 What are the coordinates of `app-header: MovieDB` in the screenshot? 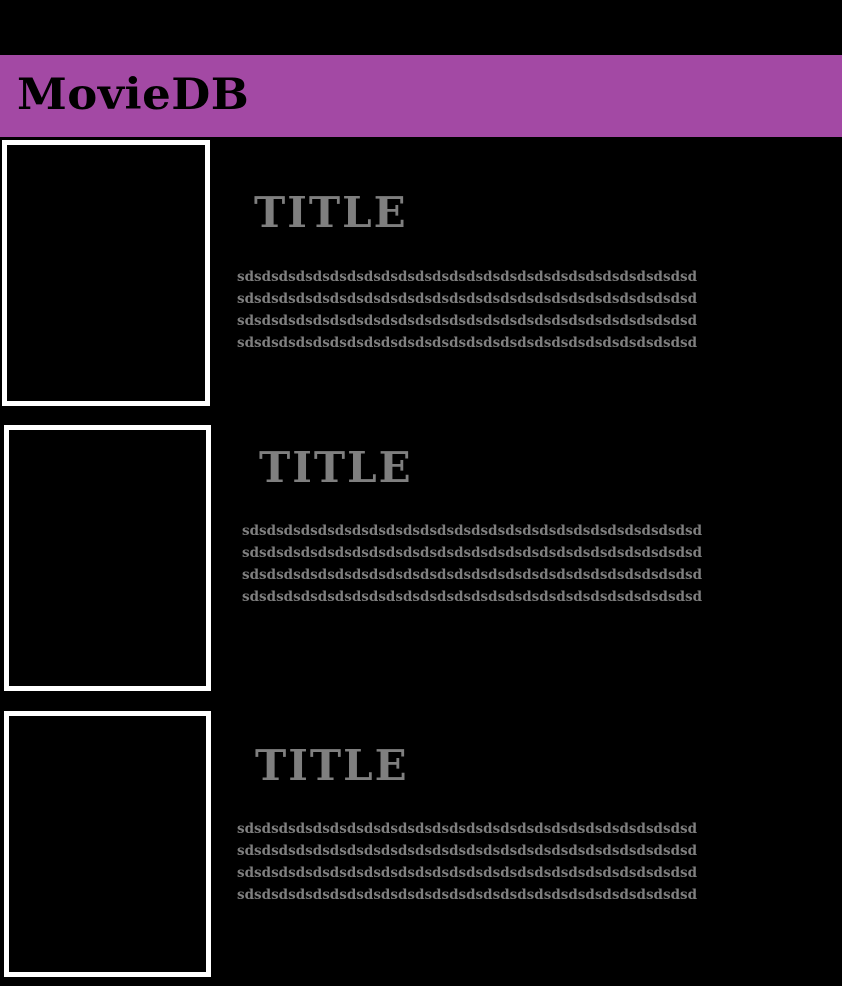 It's located at (421, 96).